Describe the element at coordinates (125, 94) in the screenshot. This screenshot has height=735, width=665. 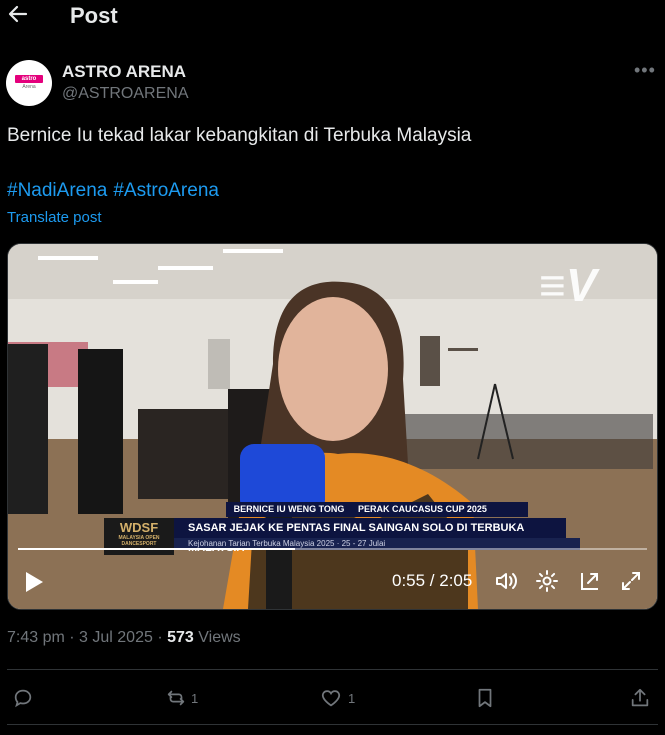
I see `author-handle: @ASTROARENA` at that location.